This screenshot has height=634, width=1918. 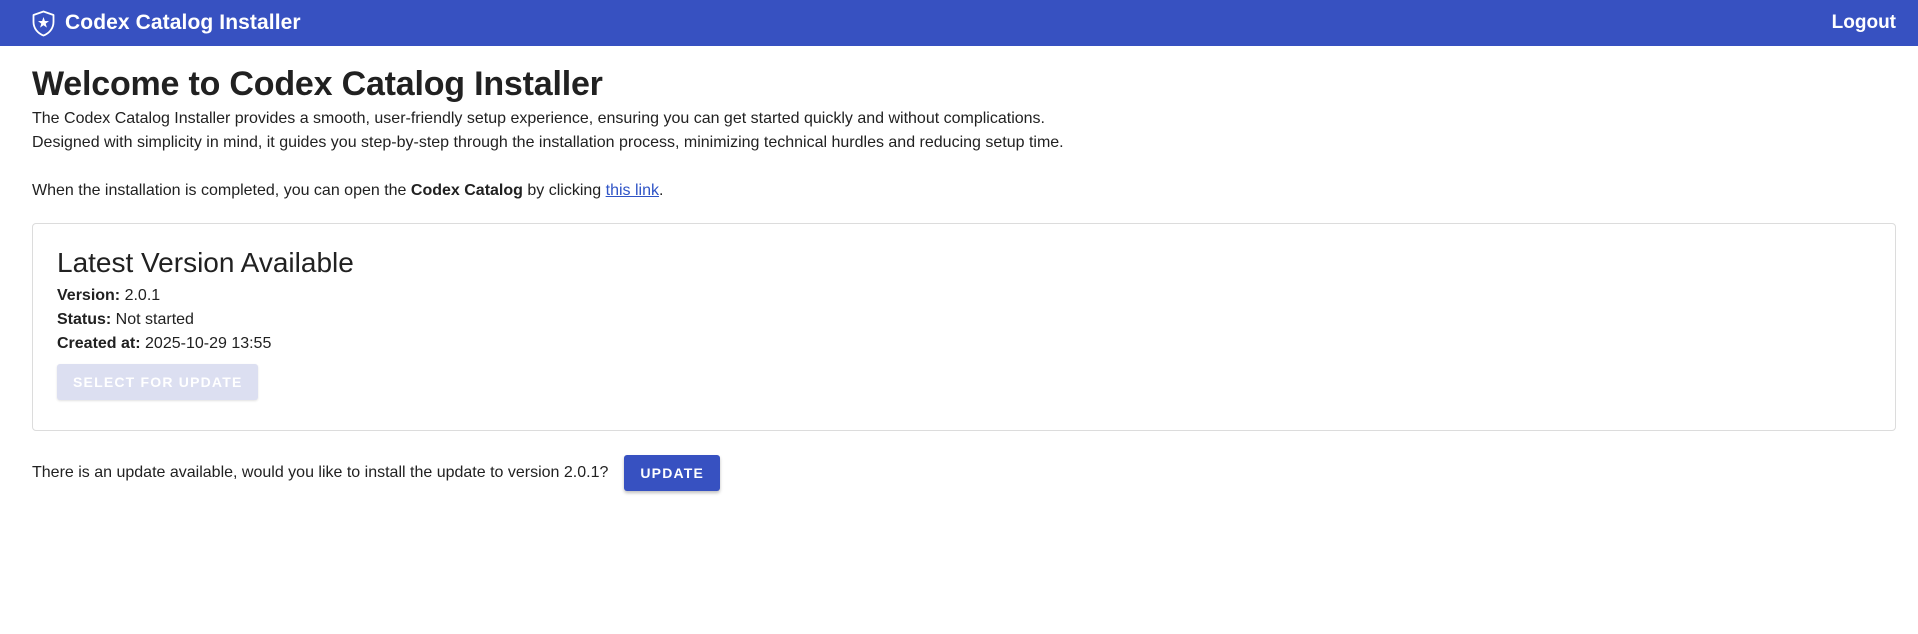 I want to click on open-catalog-link: this link, so click(x=632, y=190).